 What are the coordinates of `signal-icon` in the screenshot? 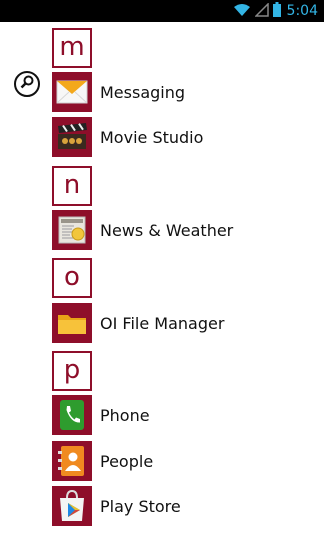 It's located at (261, 11).